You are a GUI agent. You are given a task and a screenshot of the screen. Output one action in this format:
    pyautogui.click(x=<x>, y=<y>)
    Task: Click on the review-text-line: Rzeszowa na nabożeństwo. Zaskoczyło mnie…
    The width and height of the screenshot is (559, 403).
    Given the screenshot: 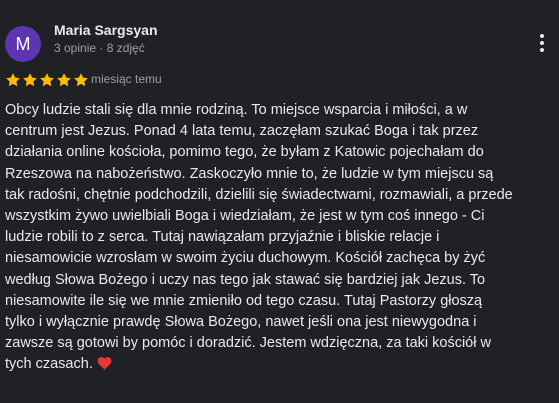 What is the action you would take?
    pyautogui.click(x=249, y=173)
    